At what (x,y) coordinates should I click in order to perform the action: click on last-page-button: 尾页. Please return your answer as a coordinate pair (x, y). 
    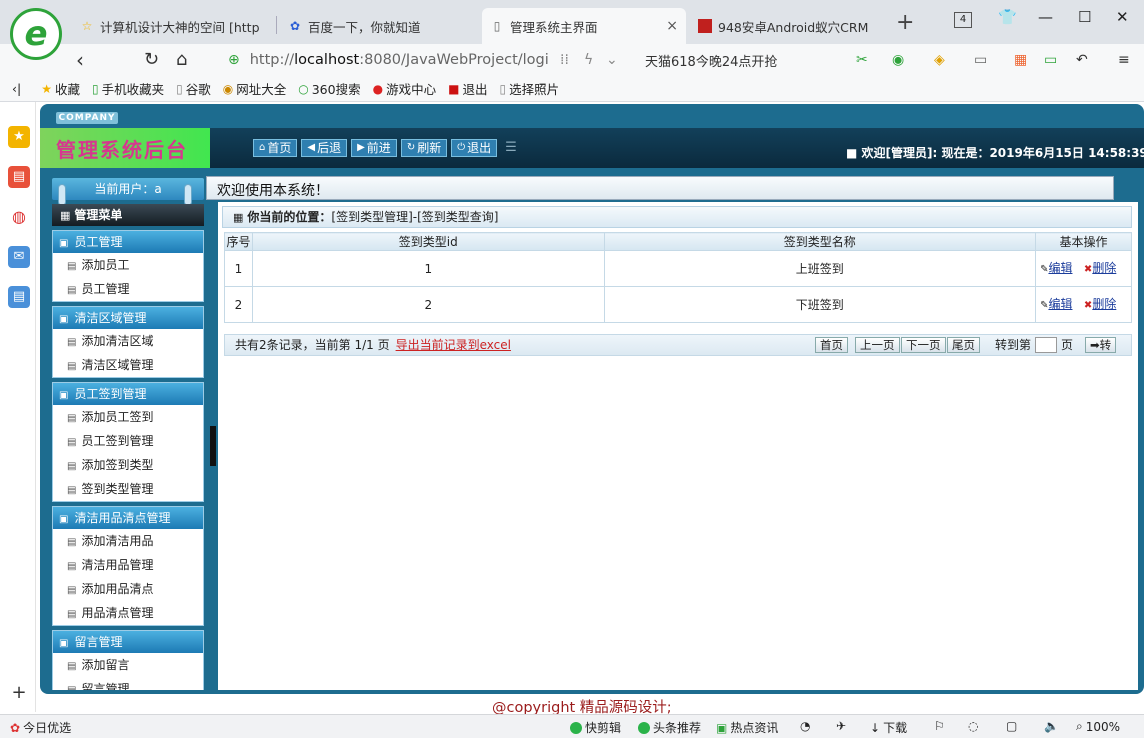
    Looking at the image, I should click on (963, 345).